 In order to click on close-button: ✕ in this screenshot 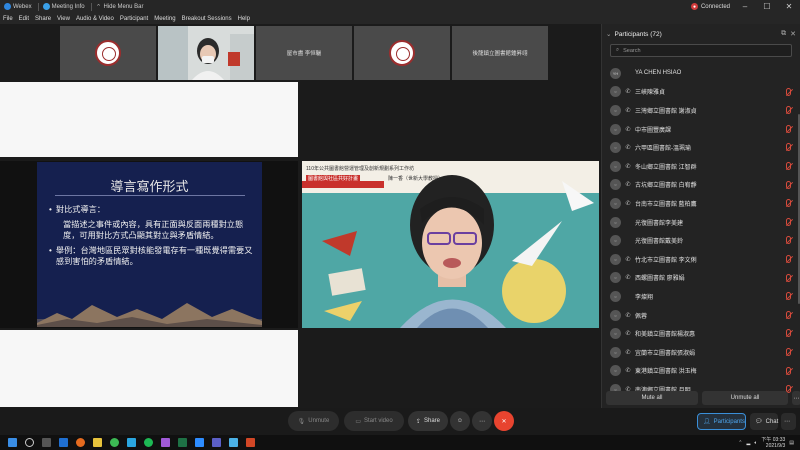, I will do `click(789, 6)`.